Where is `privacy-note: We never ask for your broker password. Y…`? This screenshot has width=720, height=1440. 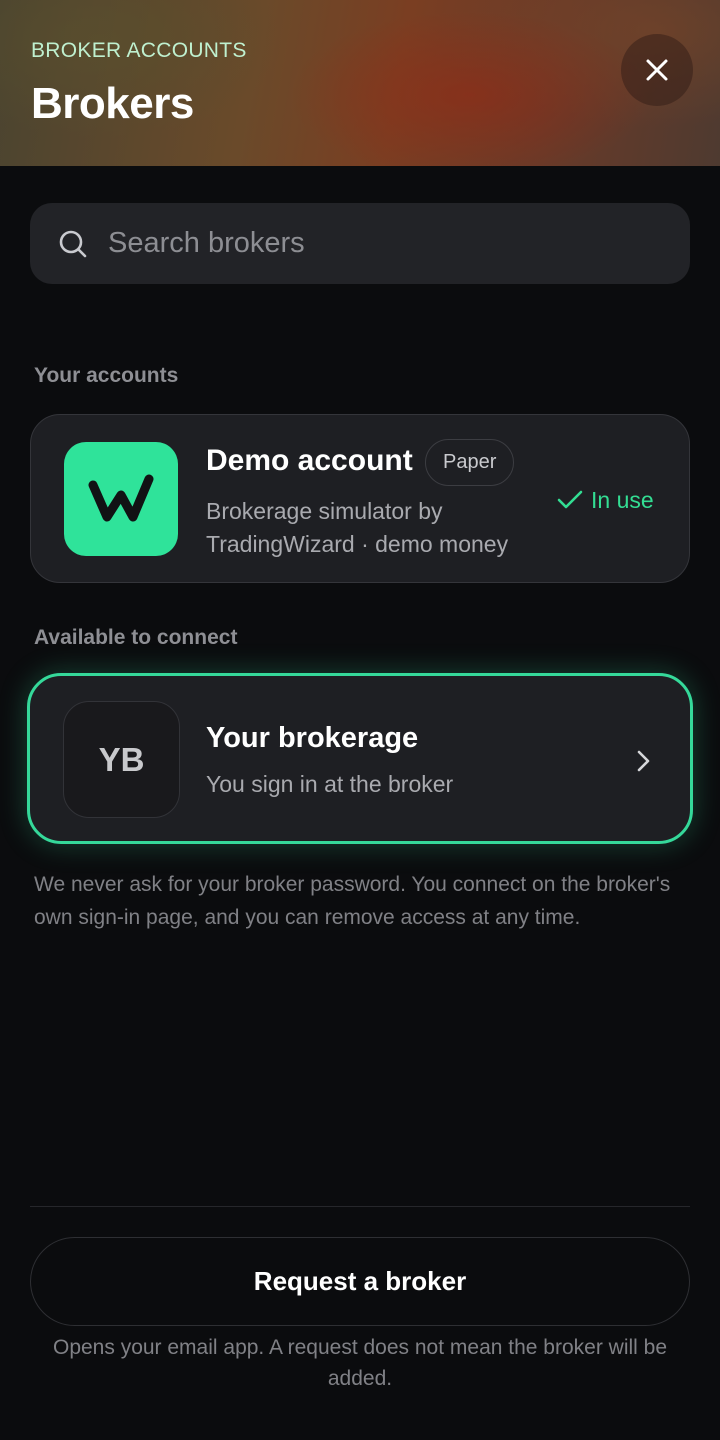
privacy-note: We never ask for your broker password. Y… is located at coordinates (352, 901).